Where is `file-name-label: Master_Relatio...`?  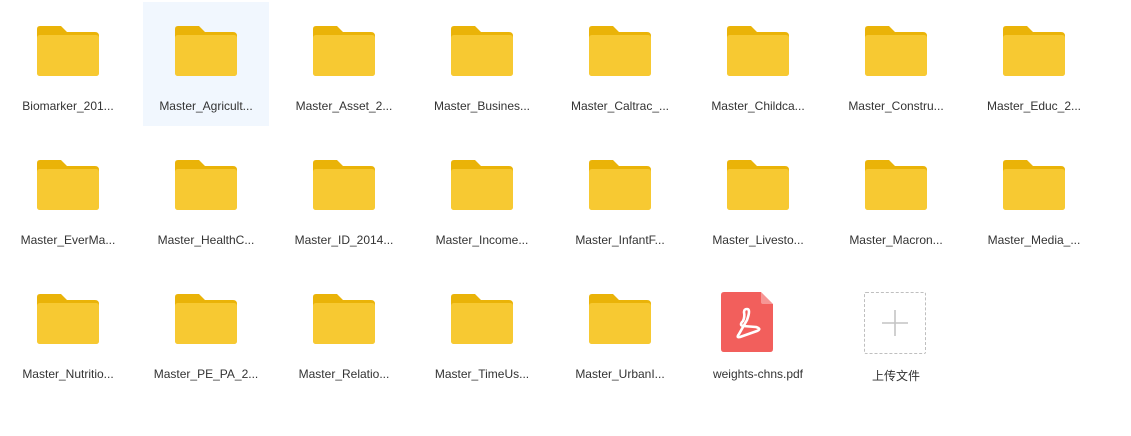
file-name-label: Master_Relatio... is located at coordinates (344, 374).